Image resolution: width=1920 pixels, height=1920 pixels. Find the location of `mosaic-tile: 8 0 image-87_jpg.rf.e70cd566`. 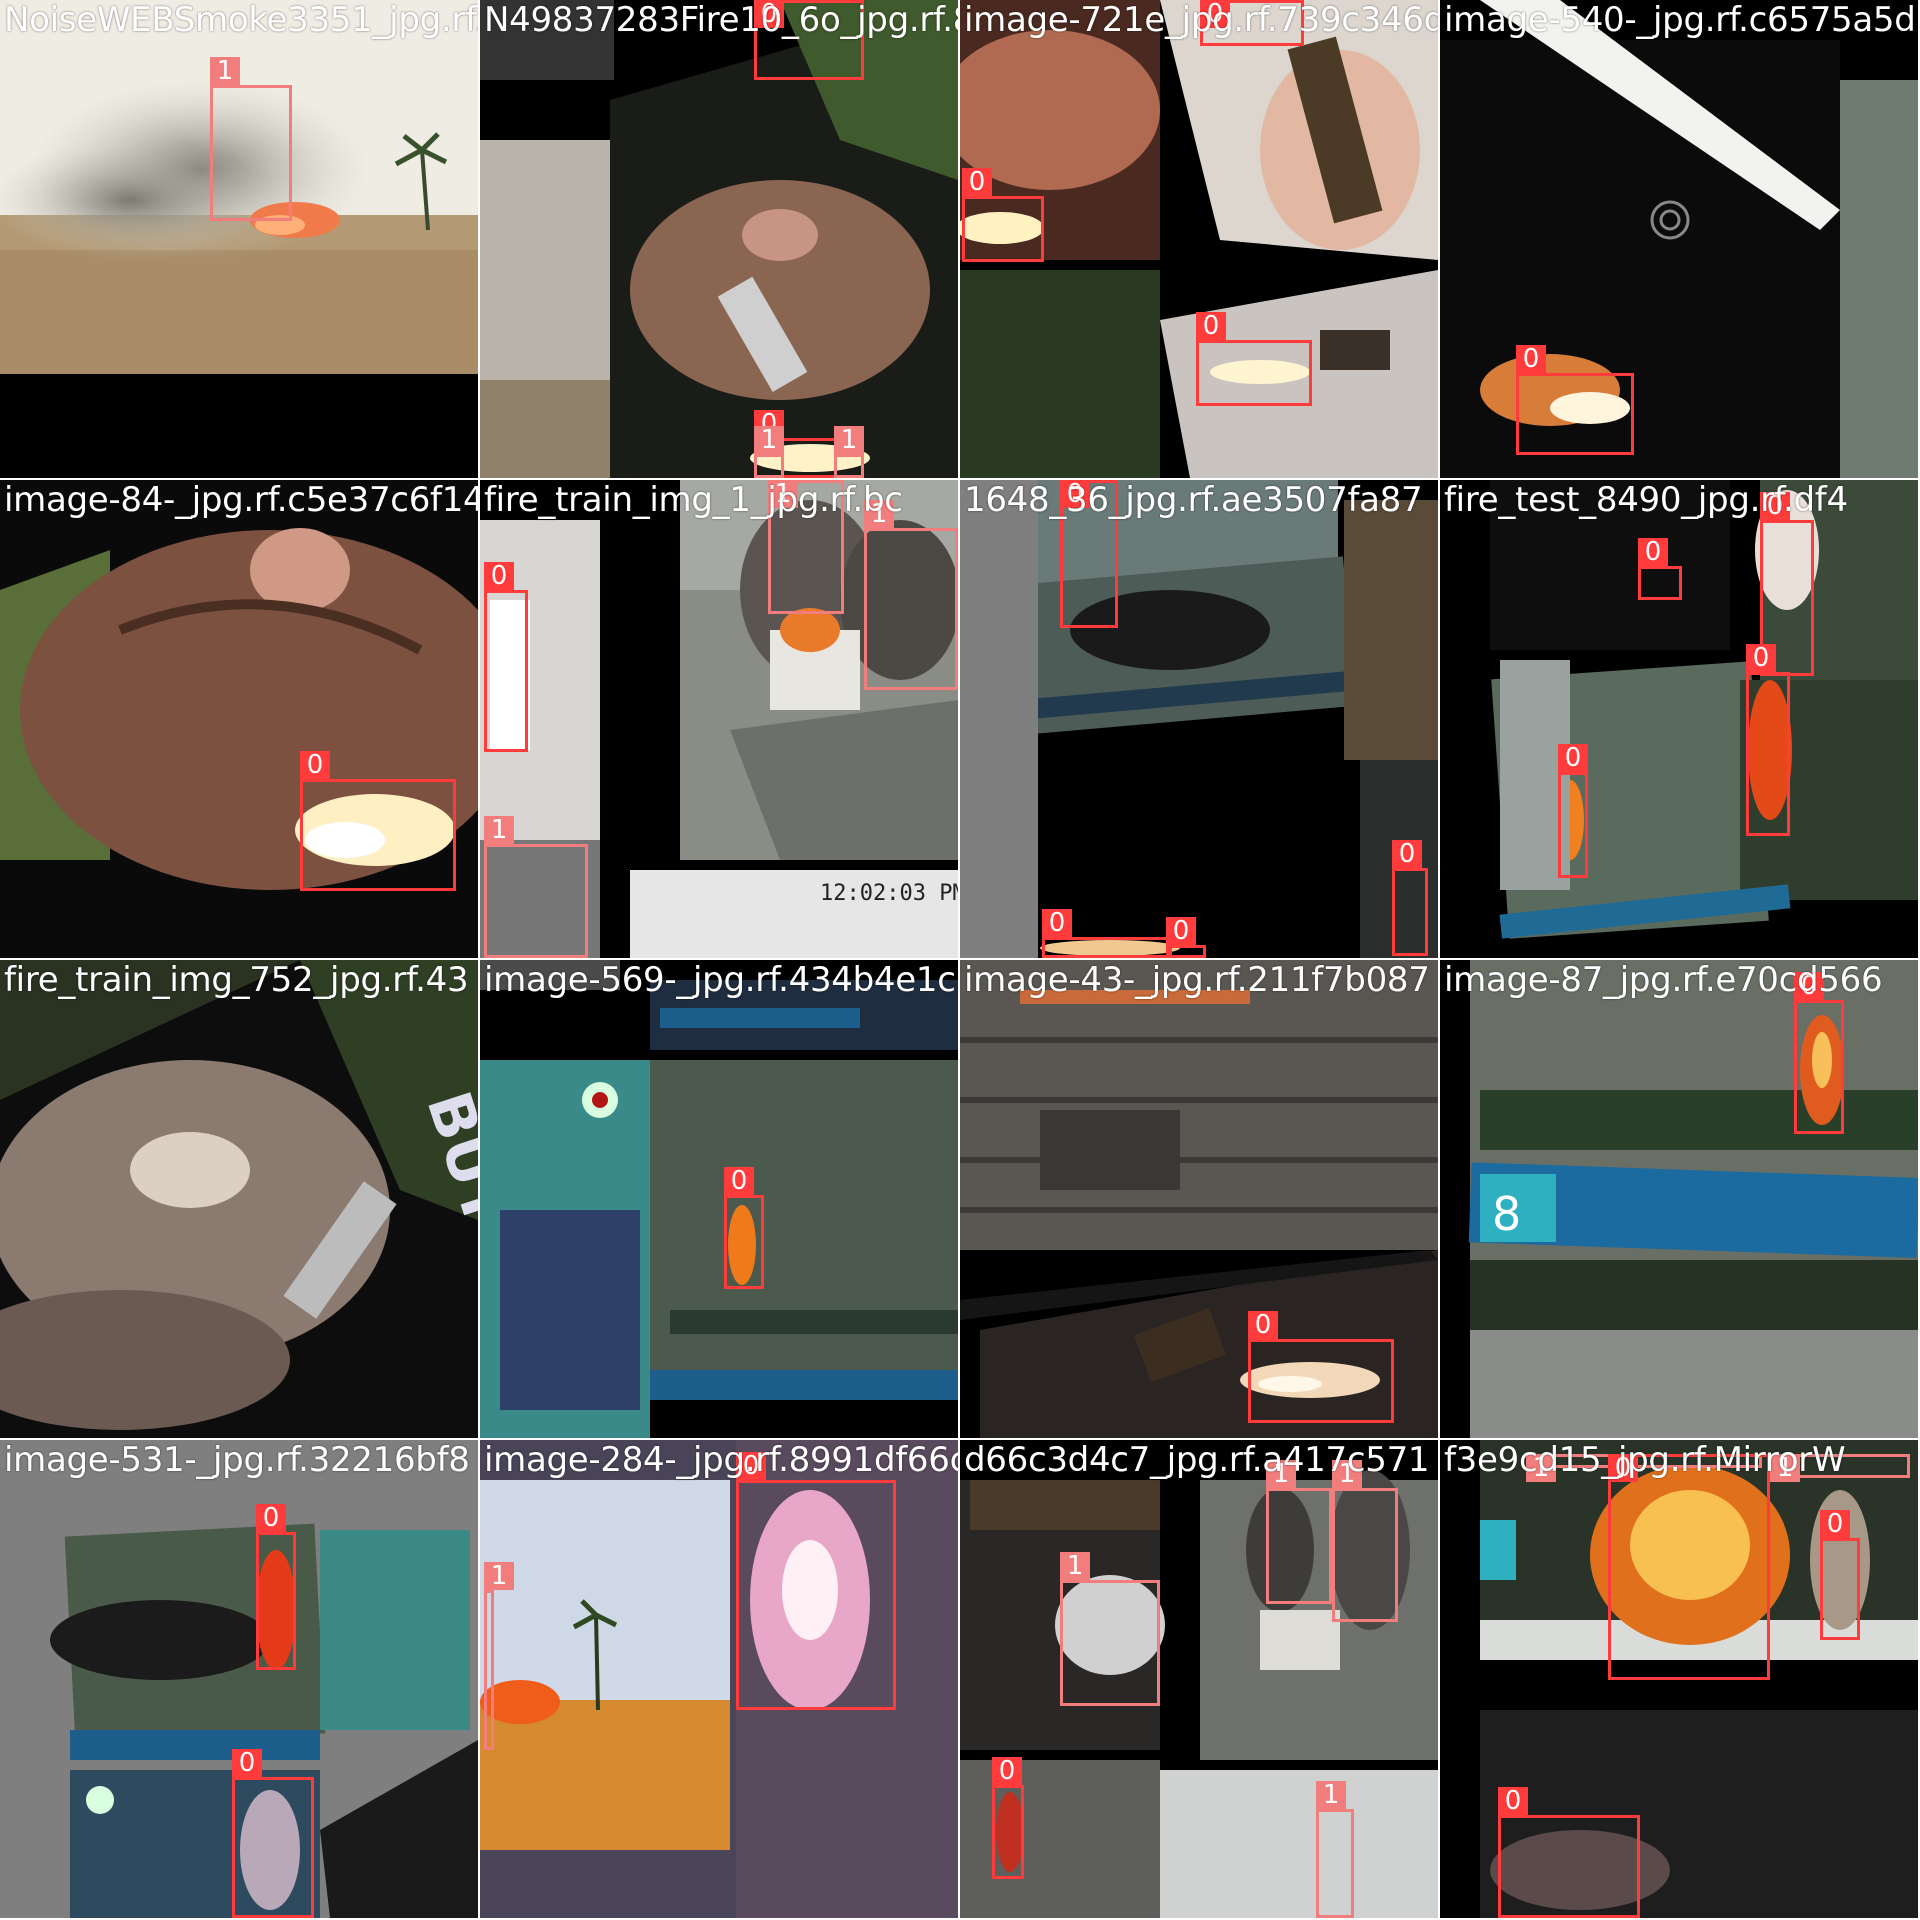

mosaic-tile: 8 0 image-87_jpg.rf.e70cd566 is located at coordinates (1679, 1199).